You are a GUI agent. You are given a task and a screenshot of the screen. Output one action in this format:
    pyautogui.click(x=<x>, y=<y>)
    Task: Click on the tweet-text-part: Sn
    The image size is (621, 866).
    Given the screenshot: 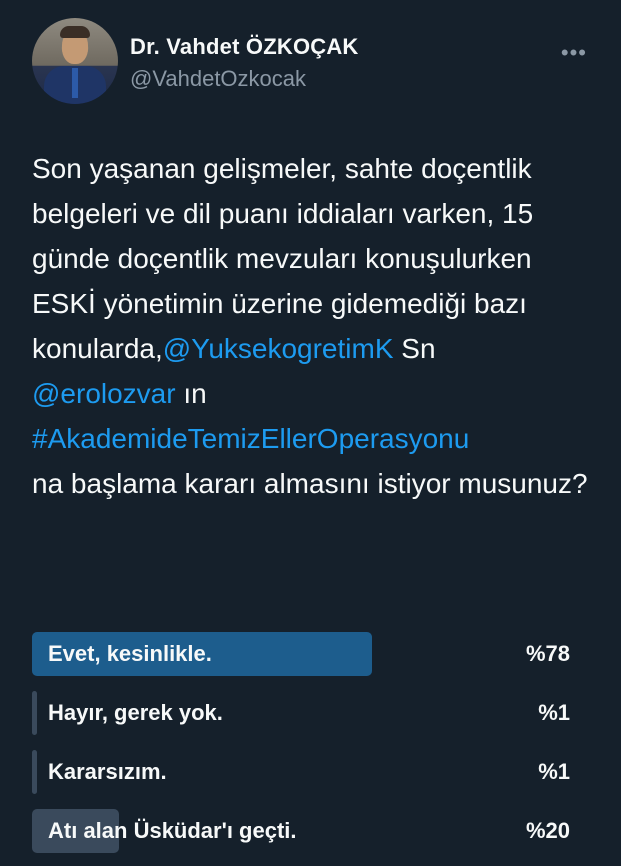 What is the action you would take?
    pyautogui.click(x=414, y=348)
    